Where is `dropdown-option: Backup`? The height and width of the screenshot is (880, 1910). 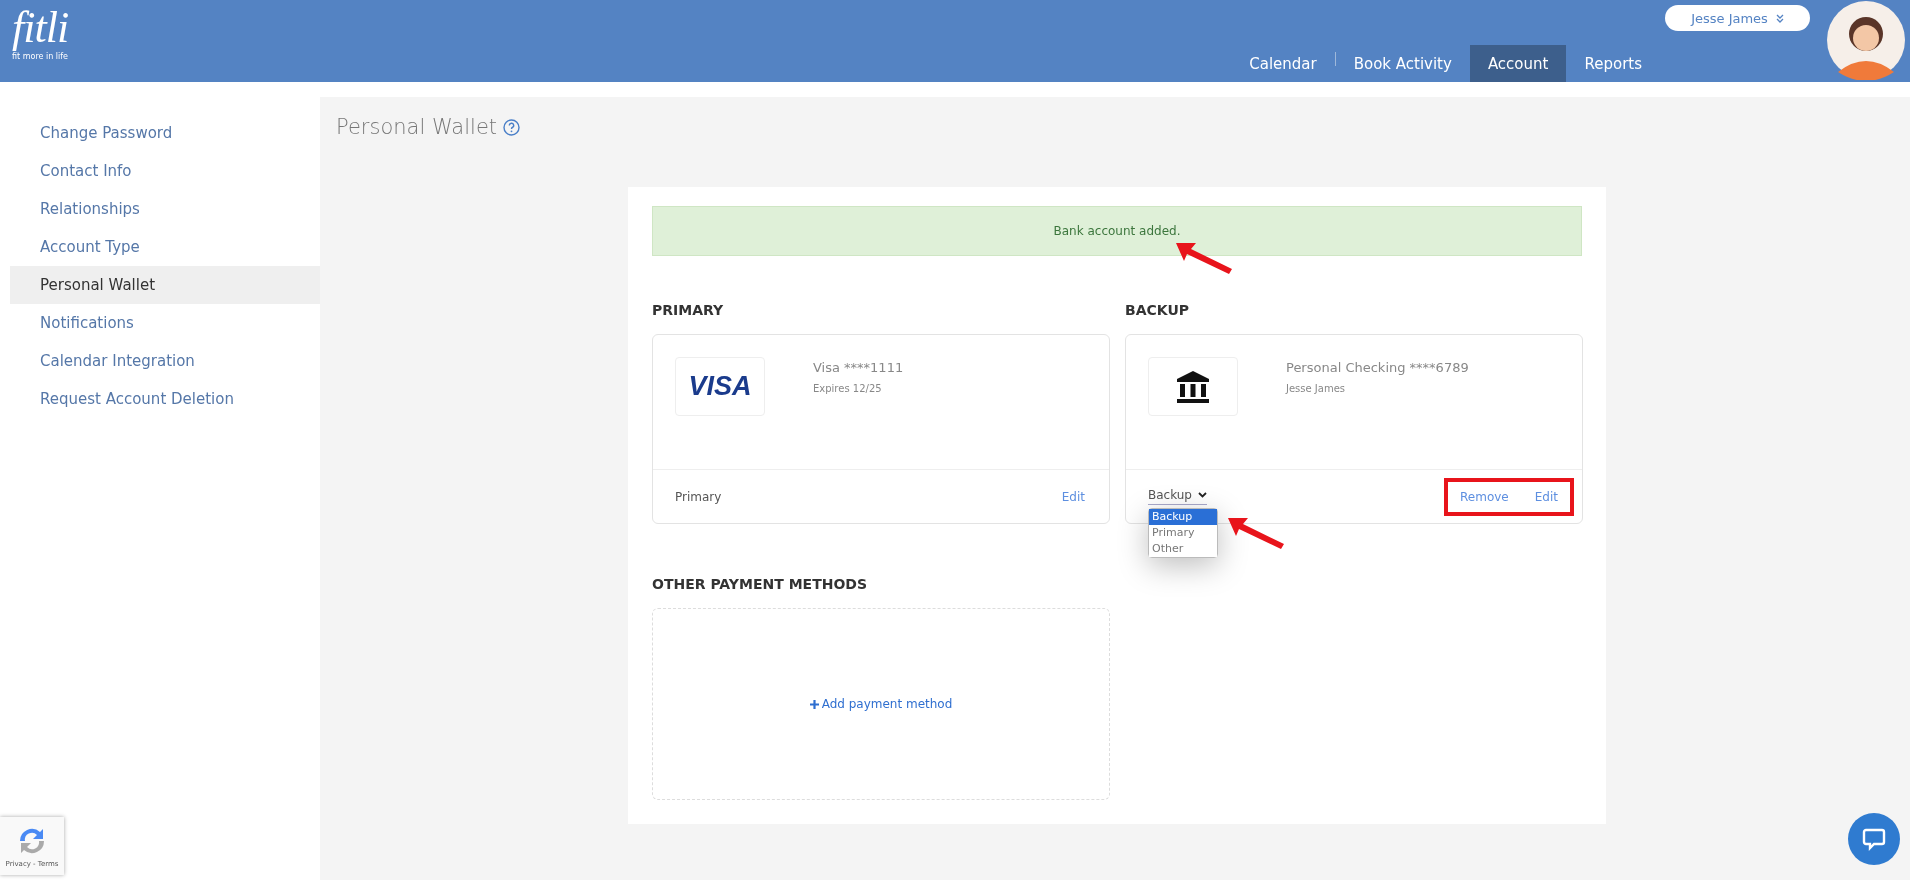 dropdown-option: Backup is located at coordinates (1183, 517).